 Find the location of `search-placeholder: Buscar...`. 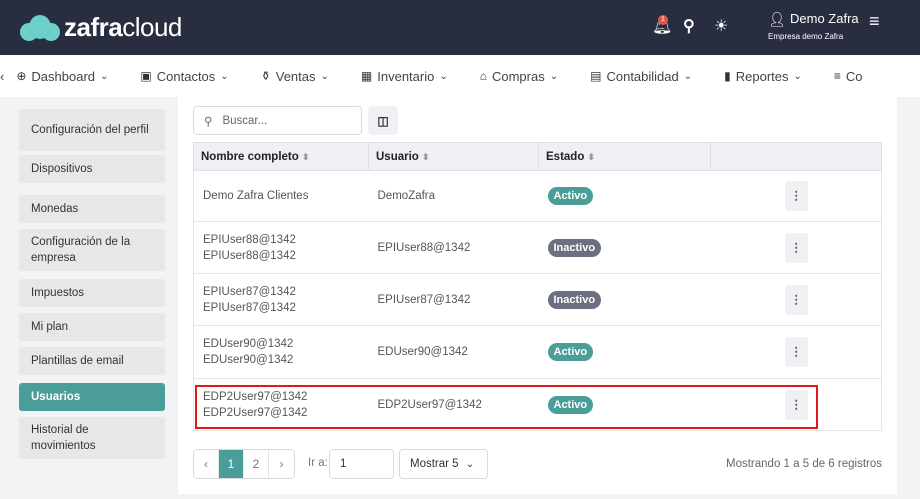

search-placeholder: Buscar... is located at coordinates (245, 120).